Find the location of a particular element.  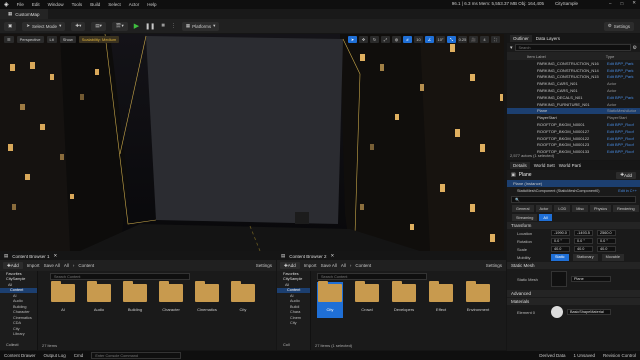

cb1-add-button: ✚ Add is located at coordinates (13, 265).